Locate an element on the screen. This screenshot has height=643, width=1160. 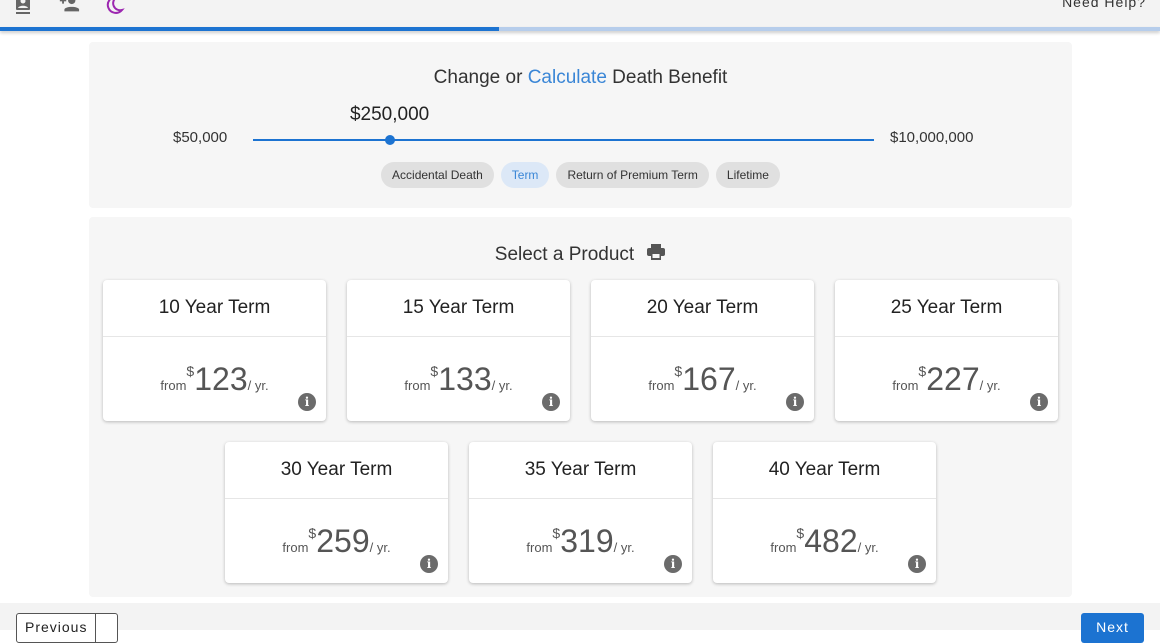
title-prefix: Change or is located at coordinates (480, 77).